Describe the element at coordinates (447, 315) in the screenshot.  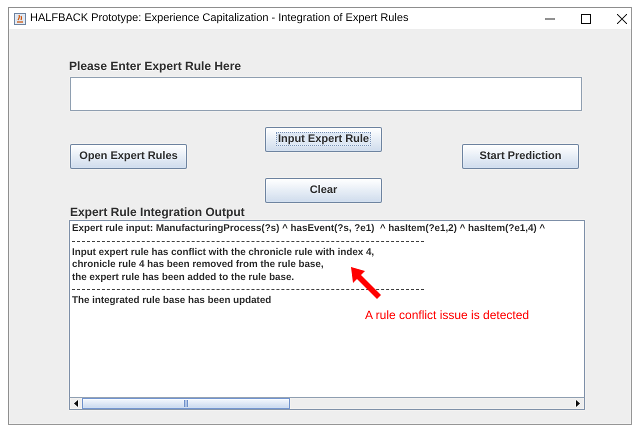
I see `annotation-text: A rule conflict issue is detected` at that location.